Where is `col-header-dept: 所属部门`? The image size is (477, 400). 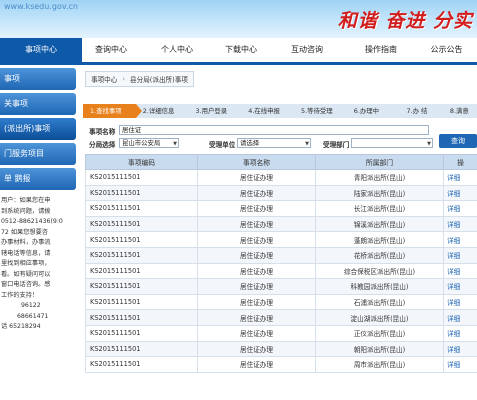
col-header-dept: 所属部门 is located at coordinates (379, 162).